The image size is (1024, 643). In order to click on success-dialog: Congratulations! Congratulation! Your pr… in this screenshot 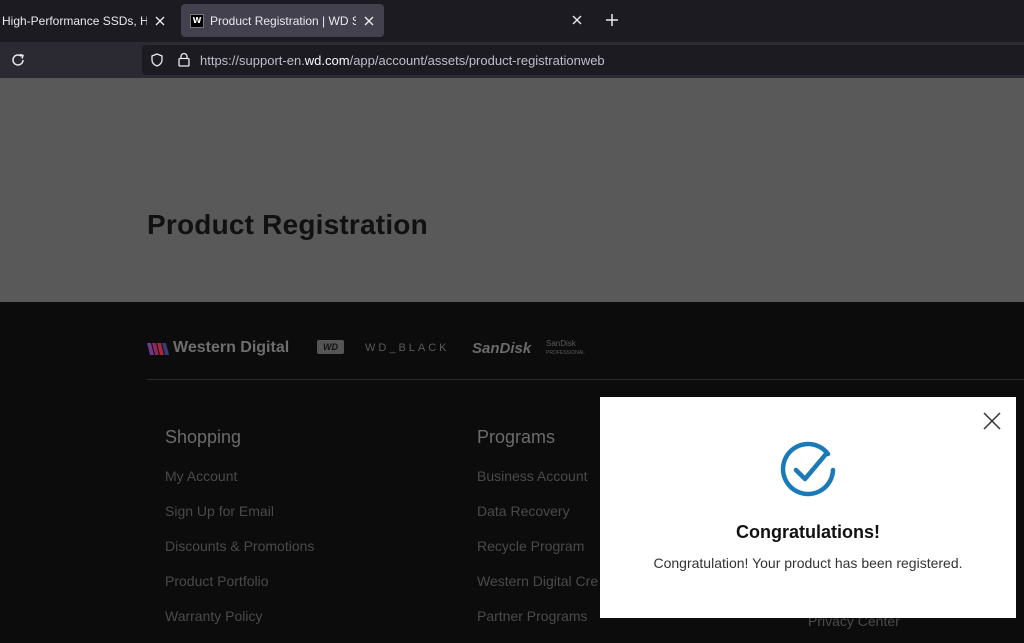, I will do `click(808, 507)`.